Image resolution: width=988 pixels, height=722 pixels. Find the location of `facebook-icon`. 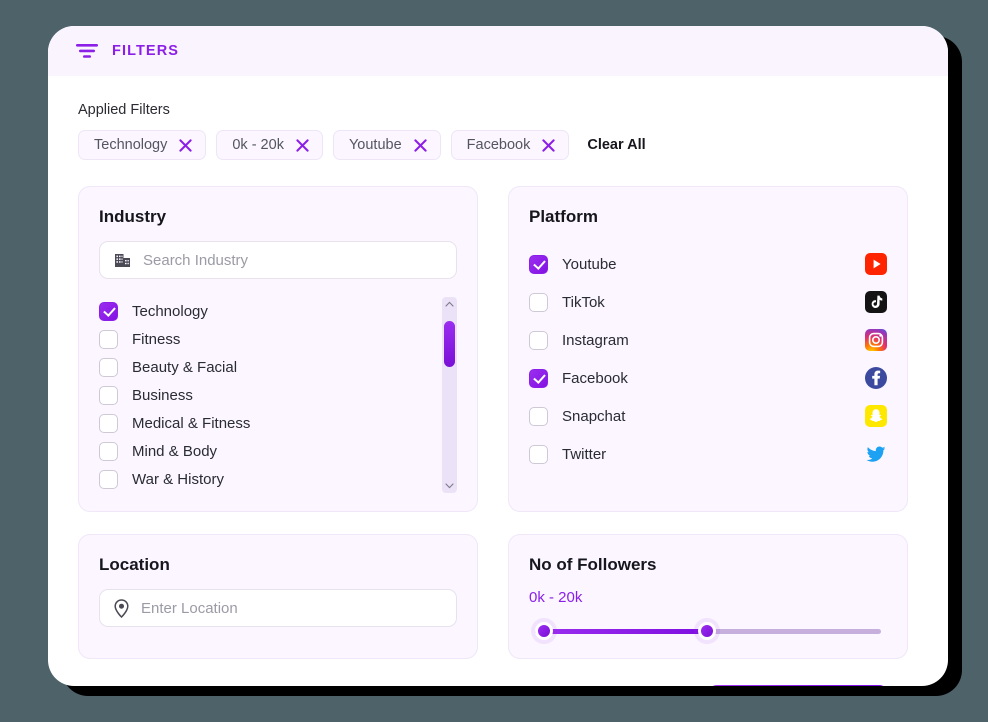

facebook-icon is located at coordinates (876, 378).